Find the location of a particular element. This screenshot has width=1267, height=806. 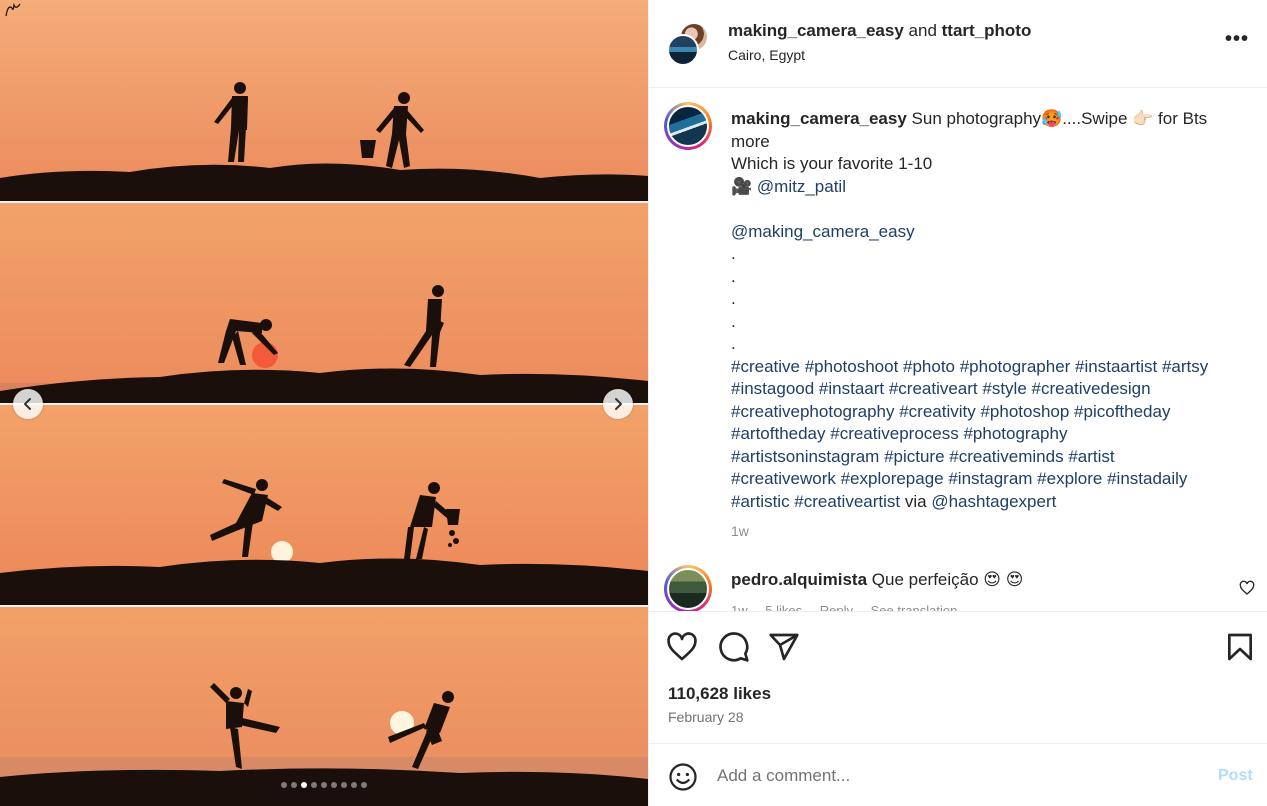

mention-making-camera-easy: @making_camera_easy is located at coordinates (823, 231).